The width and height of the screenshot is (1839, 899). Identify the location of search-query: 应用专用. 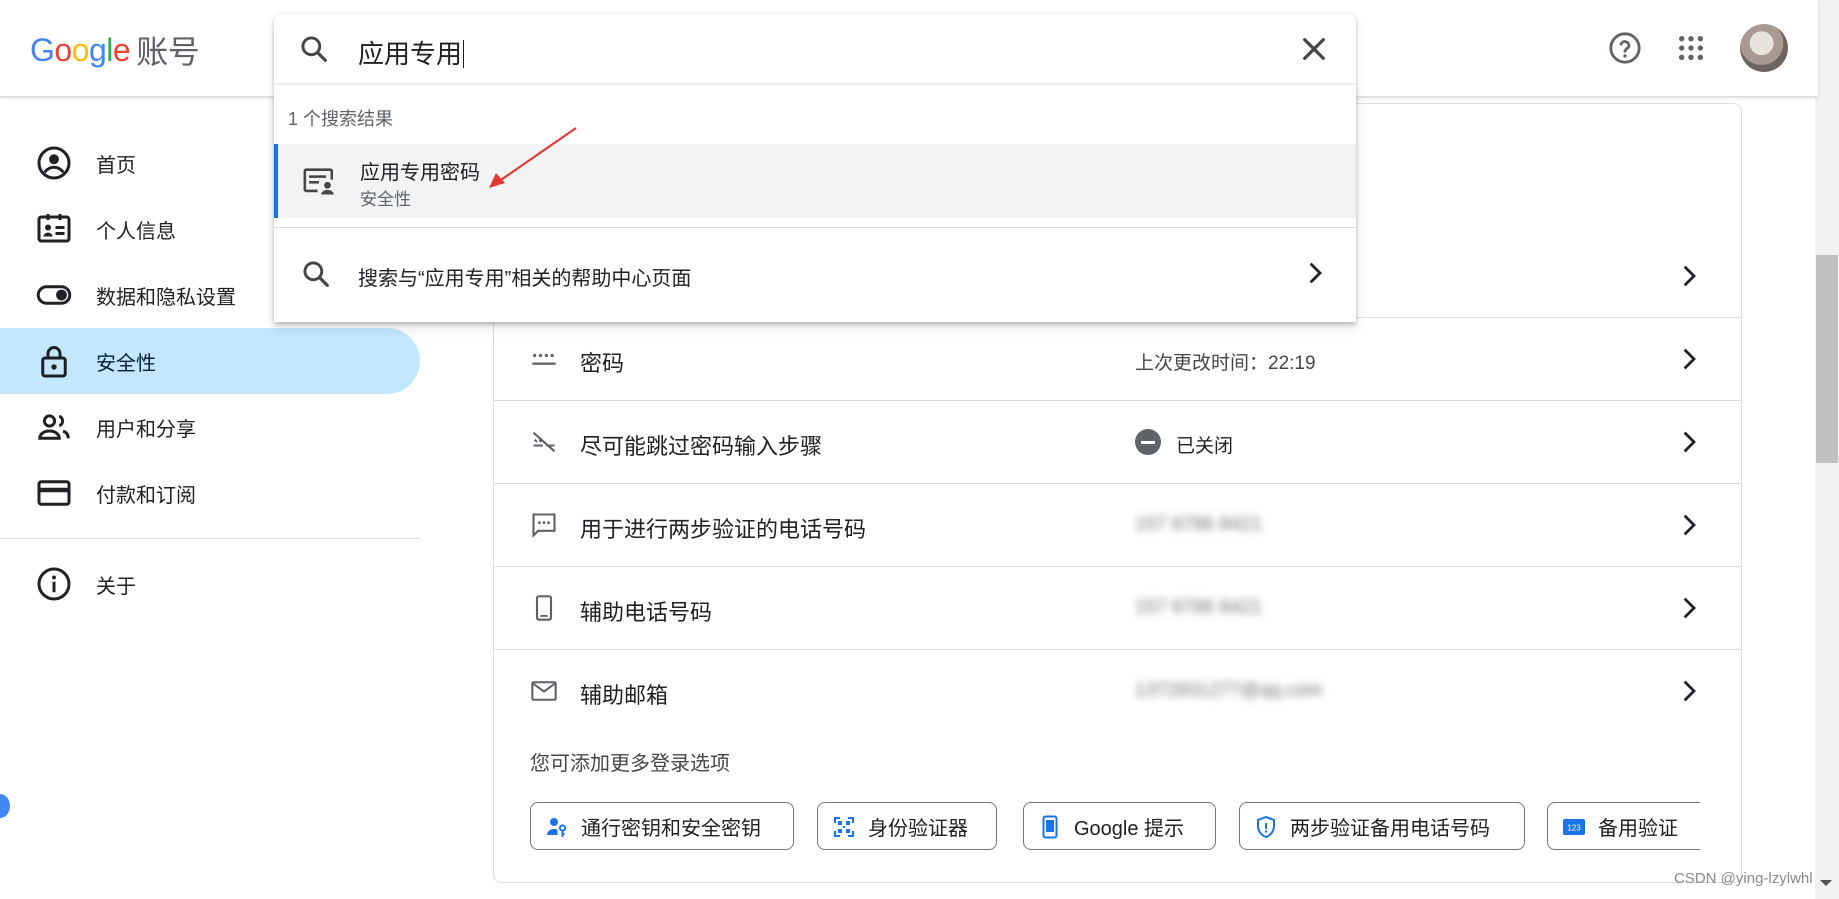
(411, 52).